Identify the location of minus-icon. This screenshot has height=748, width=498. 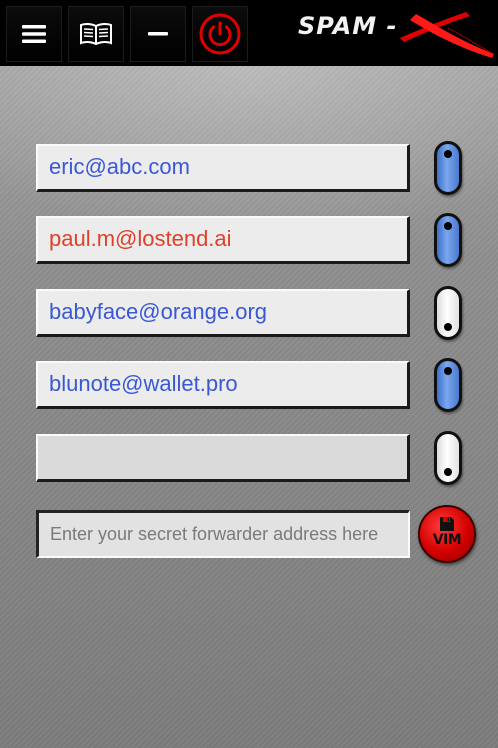
(158, 34).